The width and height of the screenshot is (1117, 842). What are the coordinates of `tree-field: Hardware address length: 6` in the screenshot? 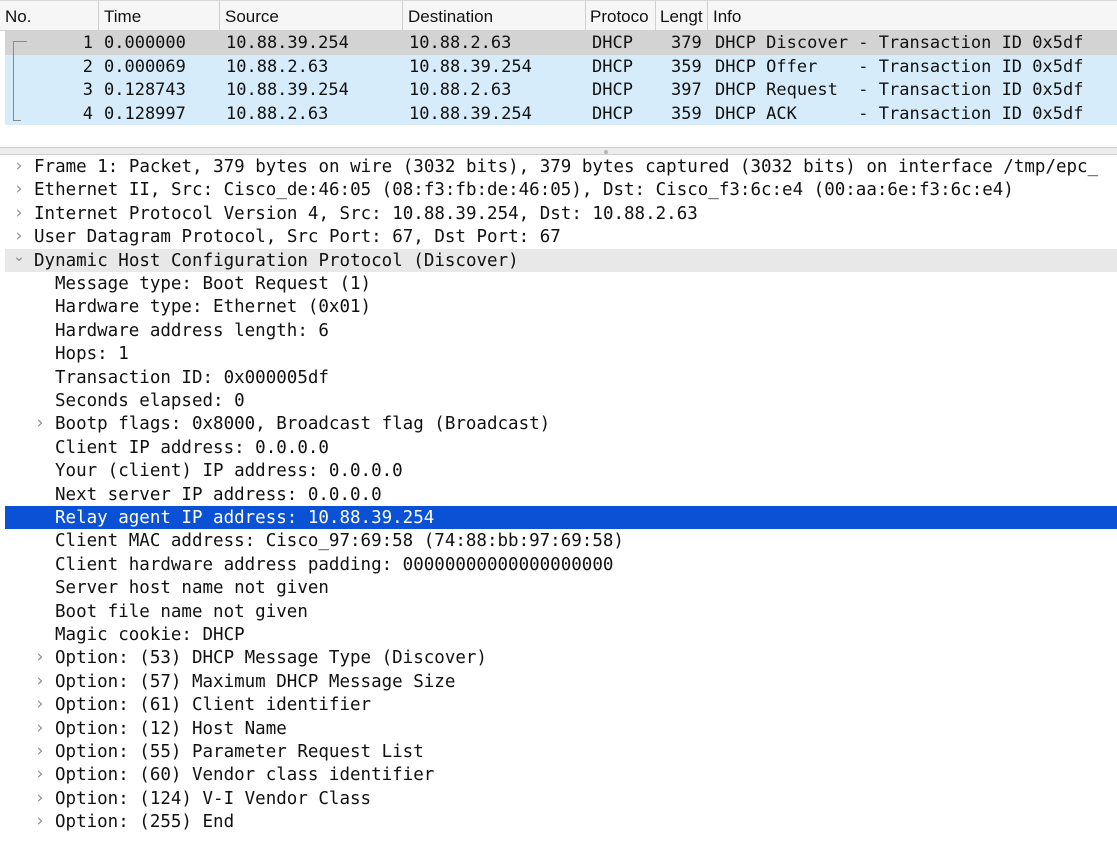 It's located at (561, 330).